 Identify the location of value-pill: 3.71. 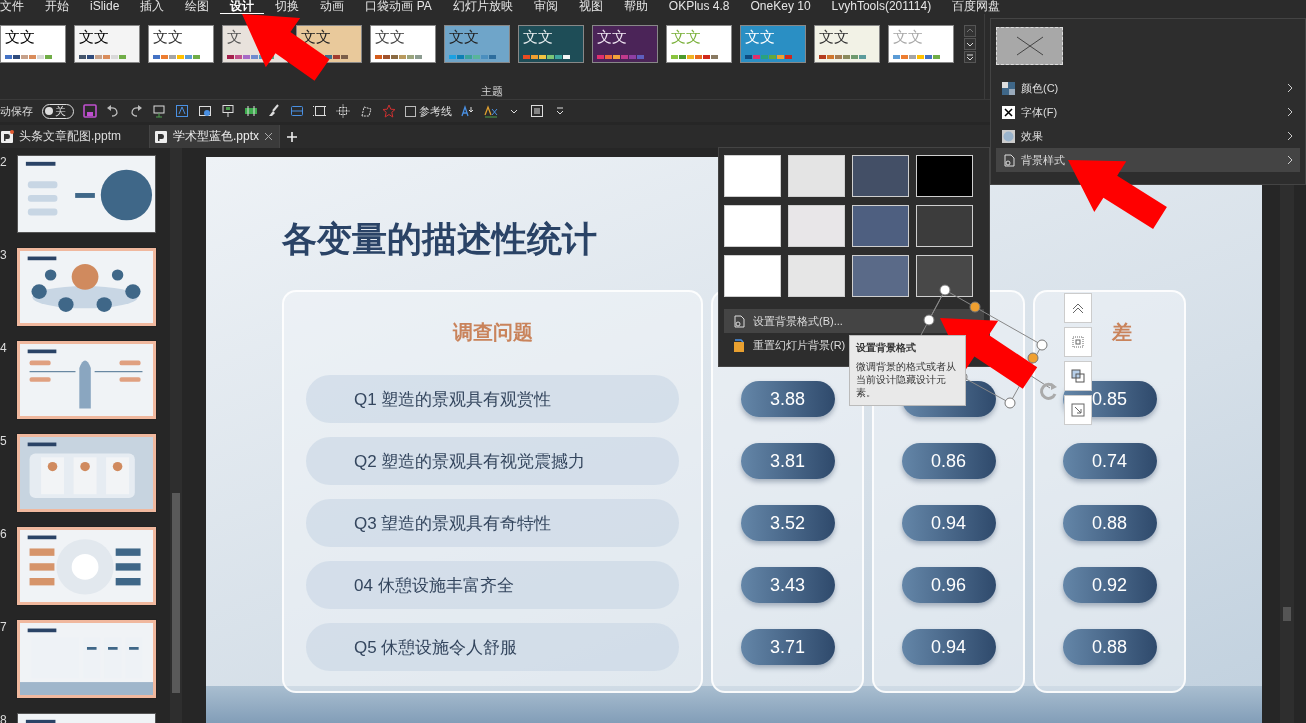
(787, 647).